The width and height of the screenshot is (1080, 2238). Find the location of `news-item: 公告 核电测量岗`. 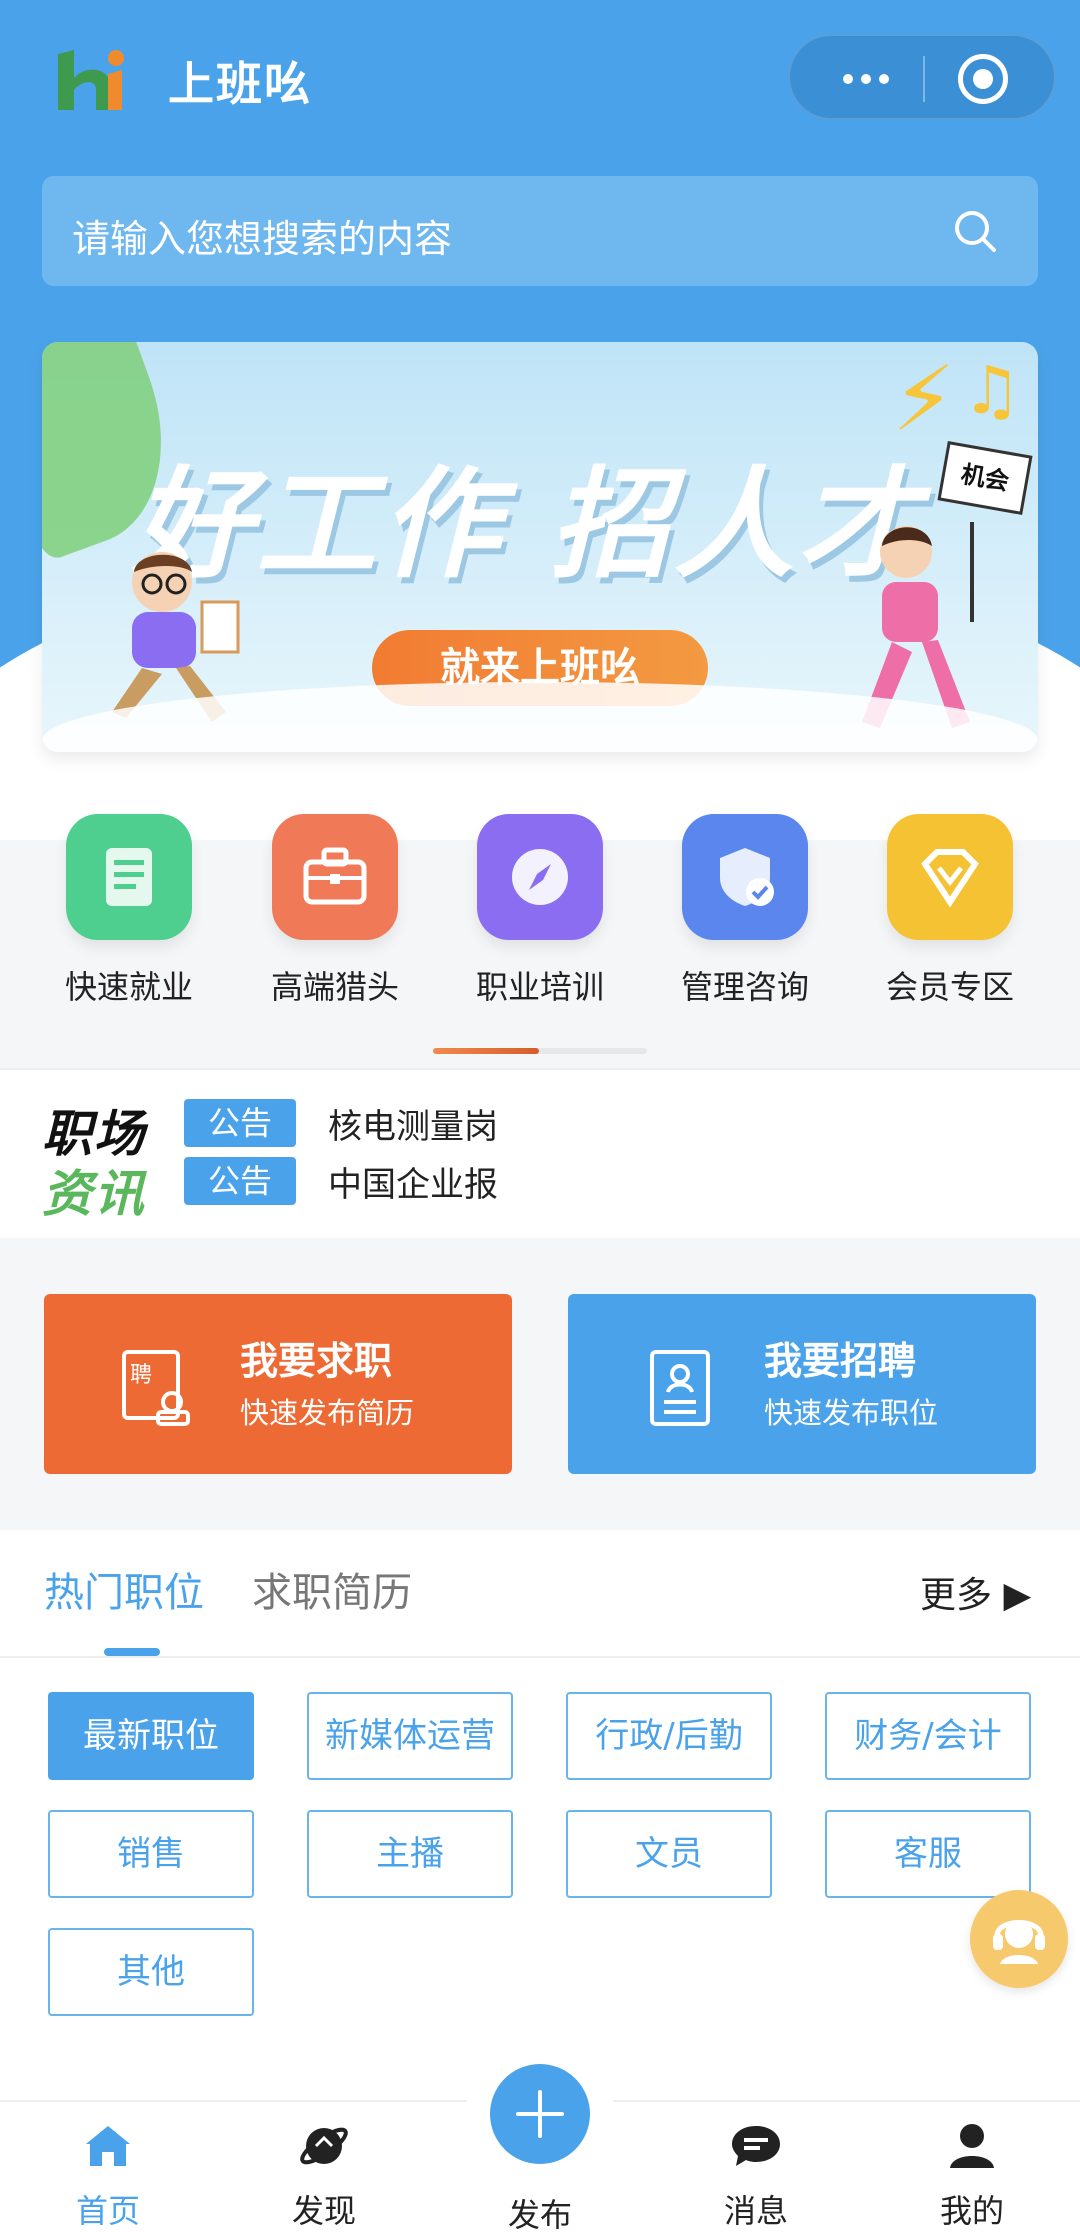

news-item: 公告 核电测量岗 is located at coordinates (341, 1123).